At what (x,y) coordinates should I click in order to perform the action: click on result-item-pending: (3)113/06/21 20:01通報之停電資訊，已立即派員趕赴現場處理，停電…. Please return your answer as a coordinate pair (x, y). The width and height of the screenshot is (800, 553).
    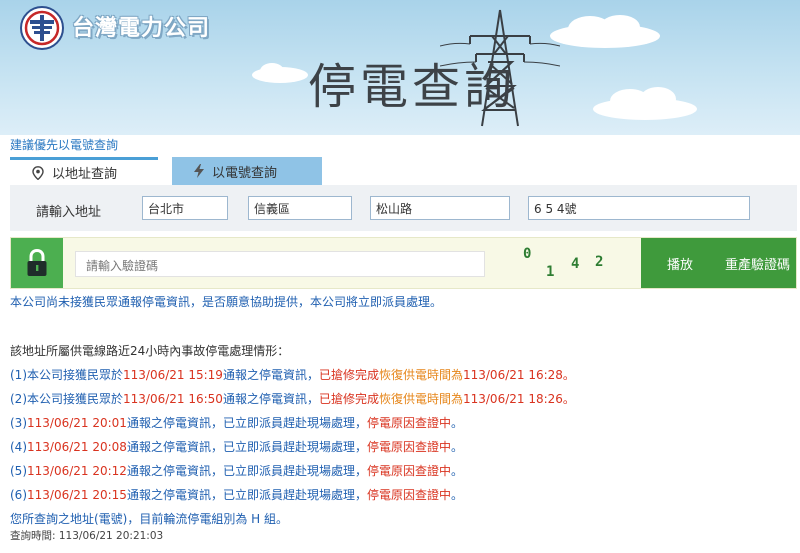
    Looking at the image, I should click on (236, 423).